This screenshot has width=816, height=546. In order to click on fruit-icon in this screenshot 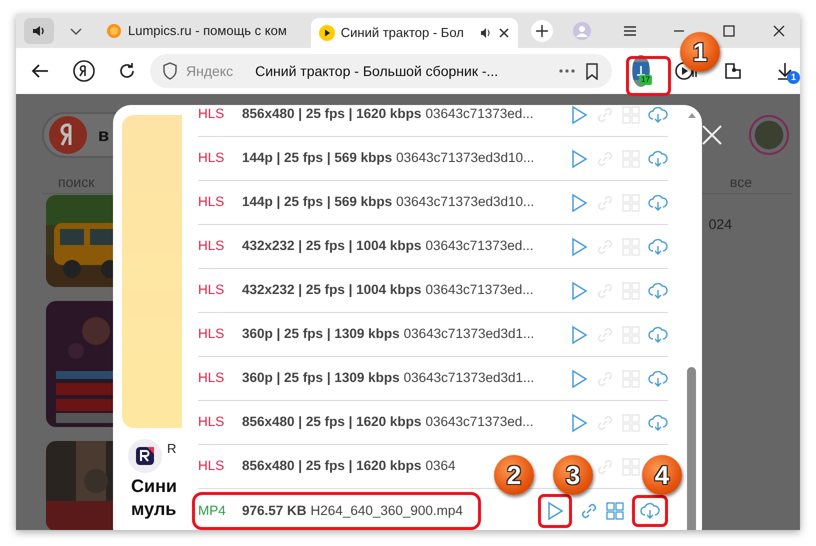, I will do `click(114, 31)`.